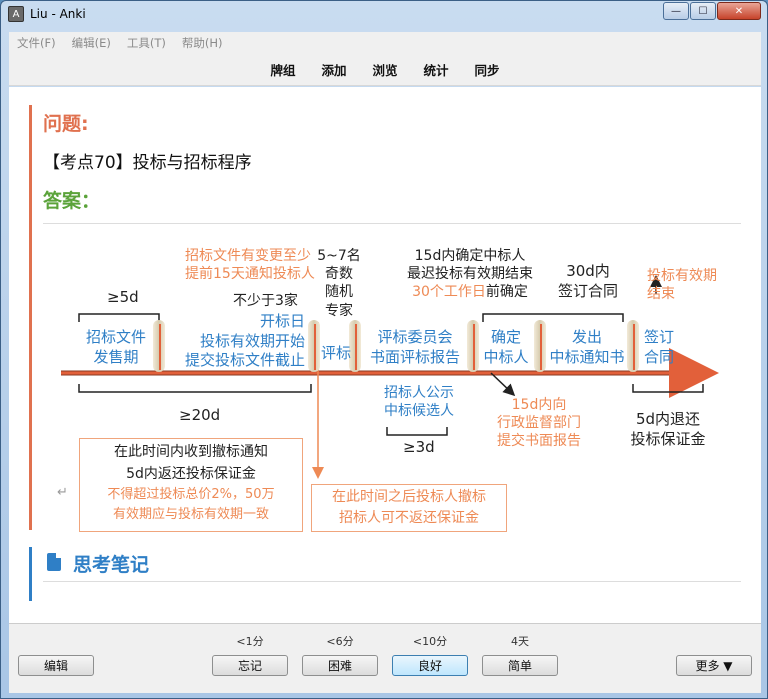  What do you see at coordinates (340, 665) in the screenshot?
I see `hard-button: 困难` at bounding box center [340, 665].